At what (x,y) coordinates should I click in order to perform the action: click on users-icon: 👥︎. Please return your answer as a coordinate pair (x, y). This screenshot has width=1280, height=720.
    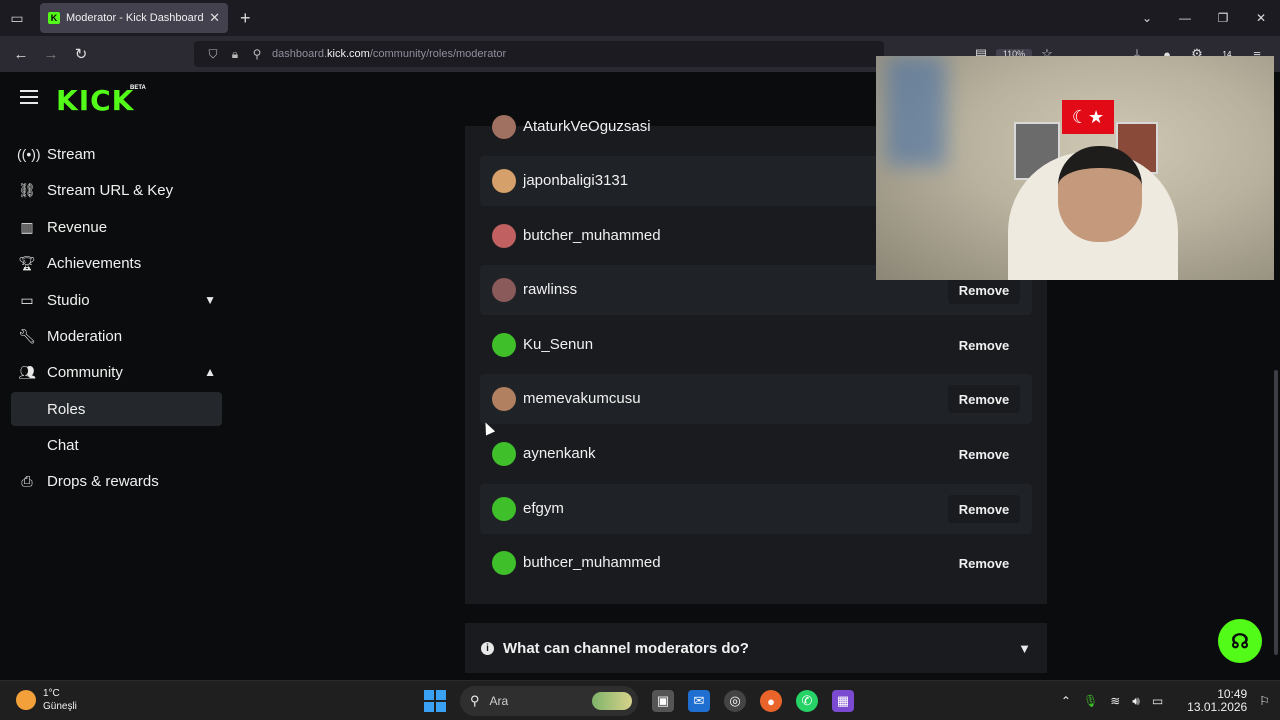
    Looking at the image, I should click on (27, 371).